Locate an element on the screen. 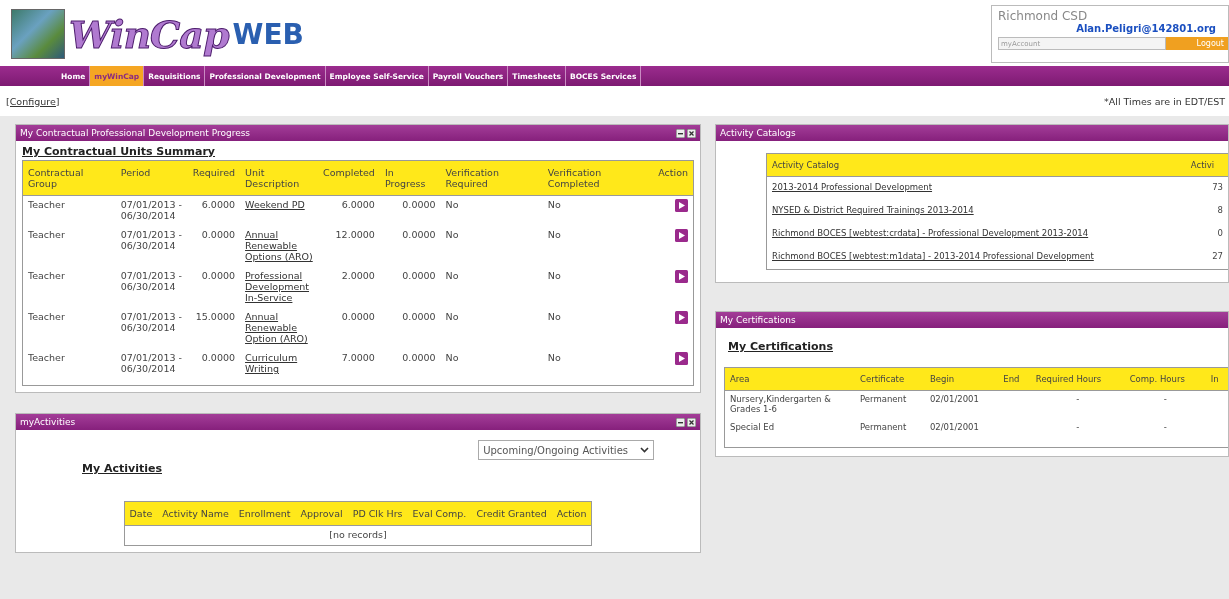  table-cell-text: 15.0000 is located at coordinates (215, 317).